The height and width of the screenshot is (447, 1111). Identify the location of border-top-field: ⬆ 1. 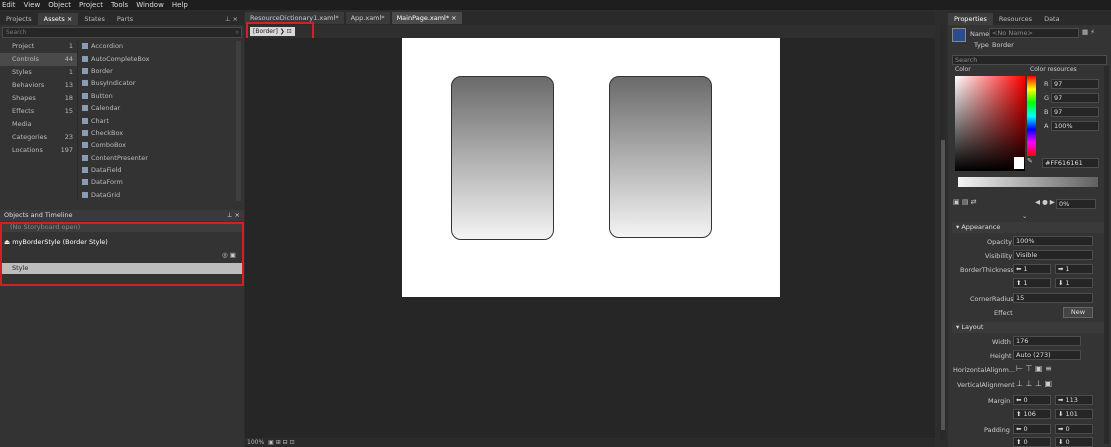
(1032, 283).